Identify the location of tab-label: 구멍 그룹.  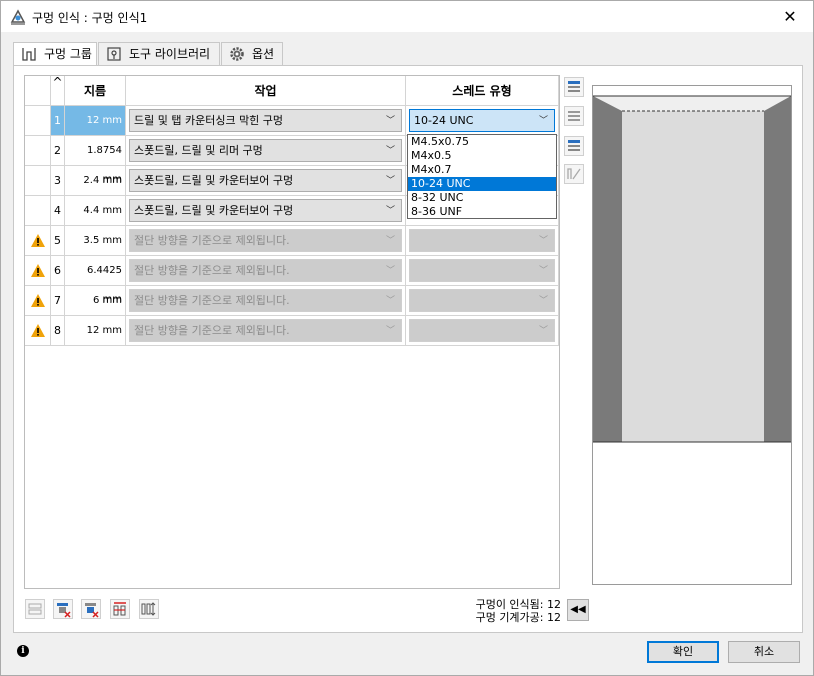
(68, 54).